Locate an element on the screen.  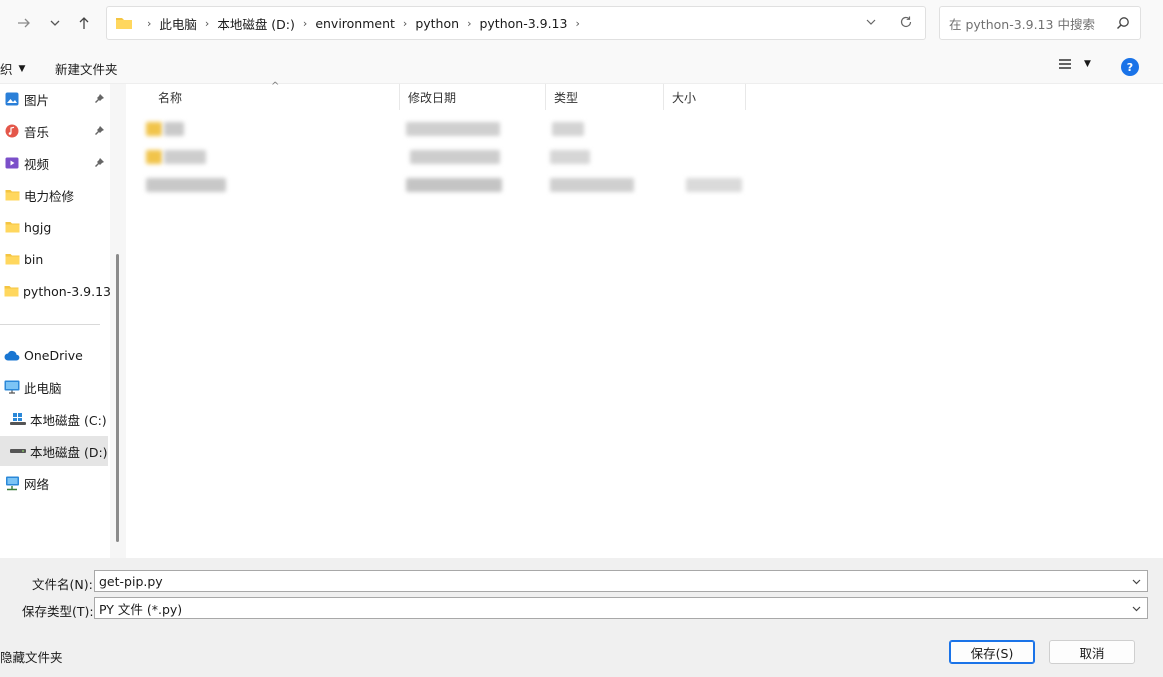
hide-folders-toggle: 隐藏文件夹 is located at coordinates (31, 656).